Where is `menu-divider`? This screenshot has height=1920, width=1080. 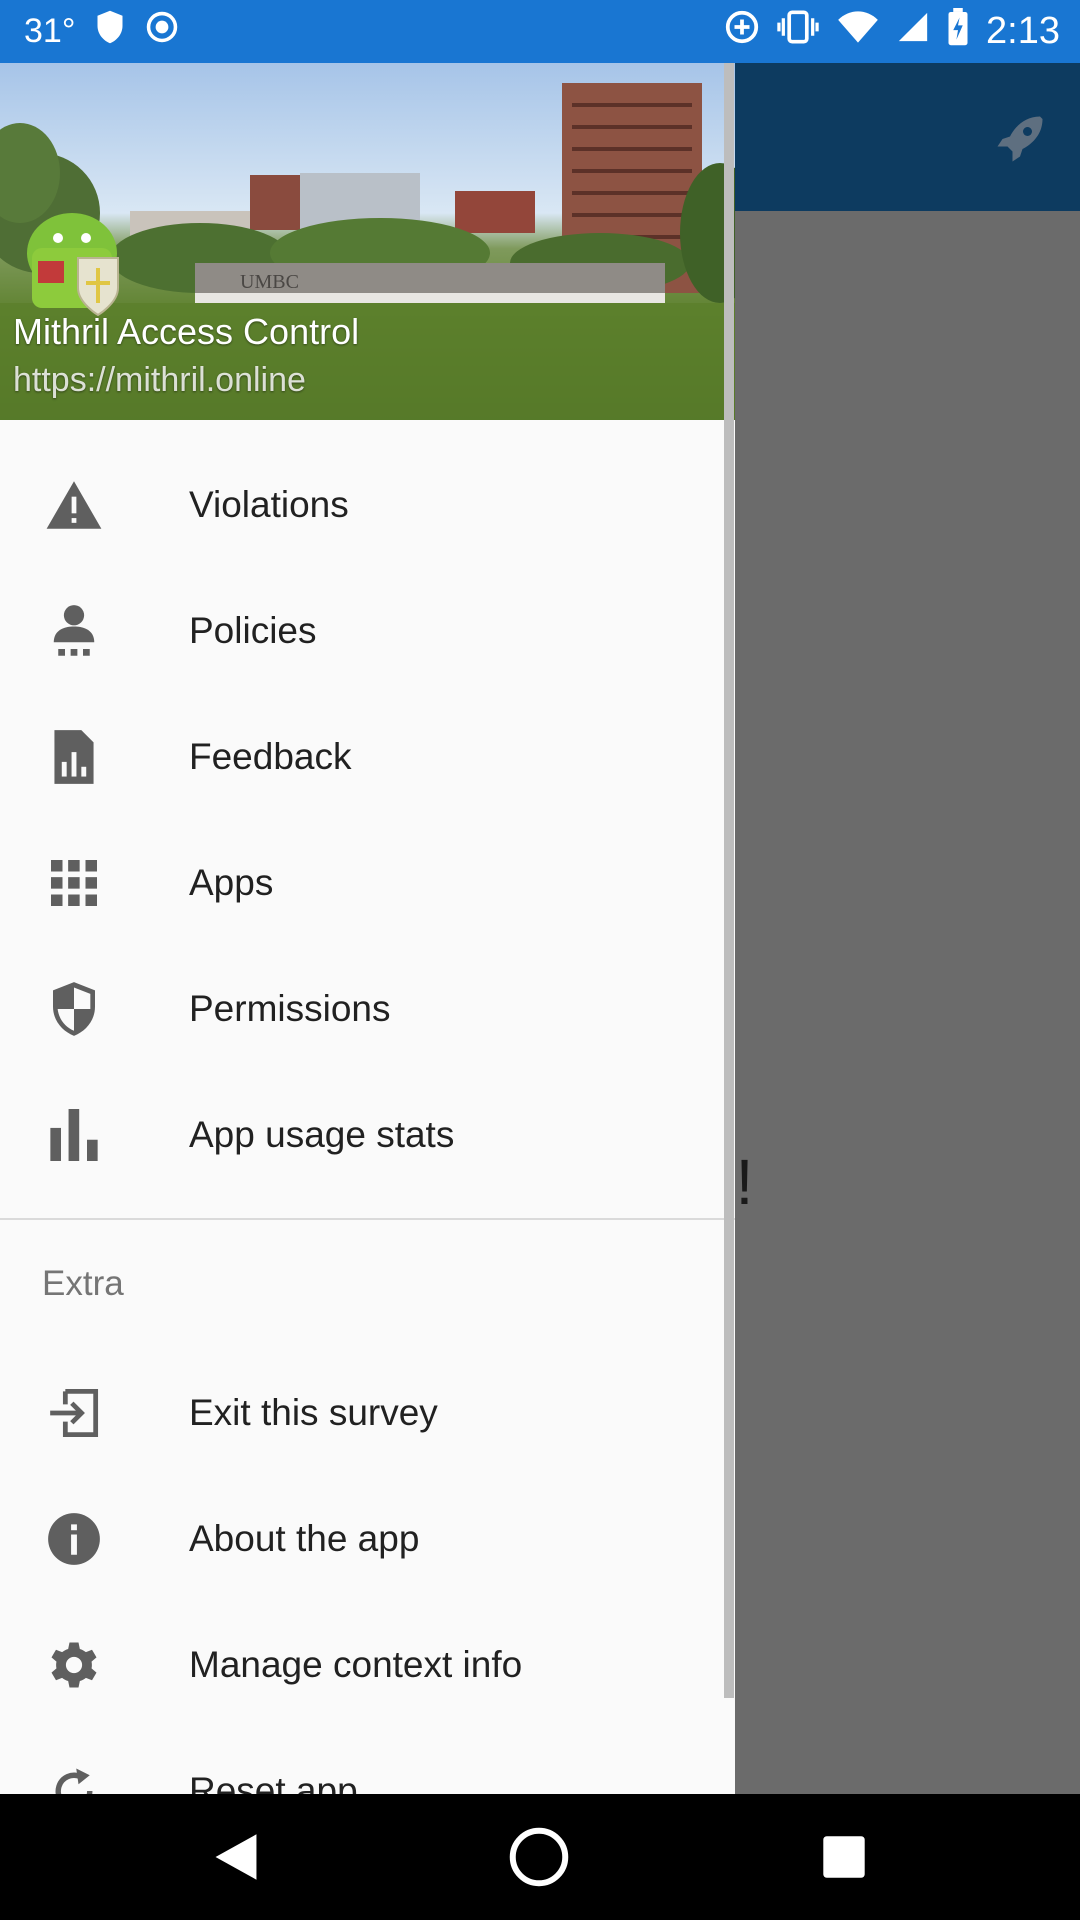
menu-divider is located at coordinates (367, 1219).